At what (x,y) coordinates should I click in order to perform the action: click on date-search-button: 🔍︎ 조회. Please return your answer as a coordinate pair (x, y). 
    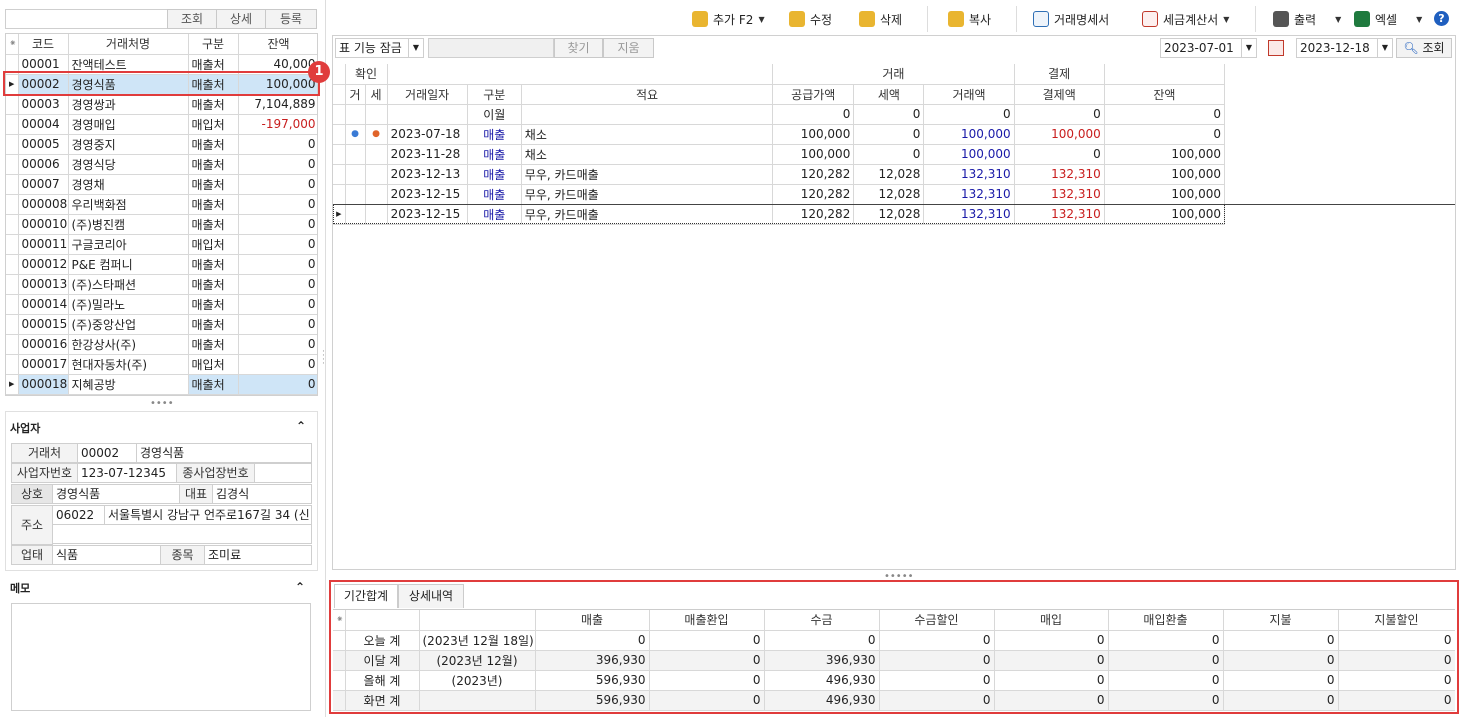
    Looking at the image, I should click on (1424, 48).